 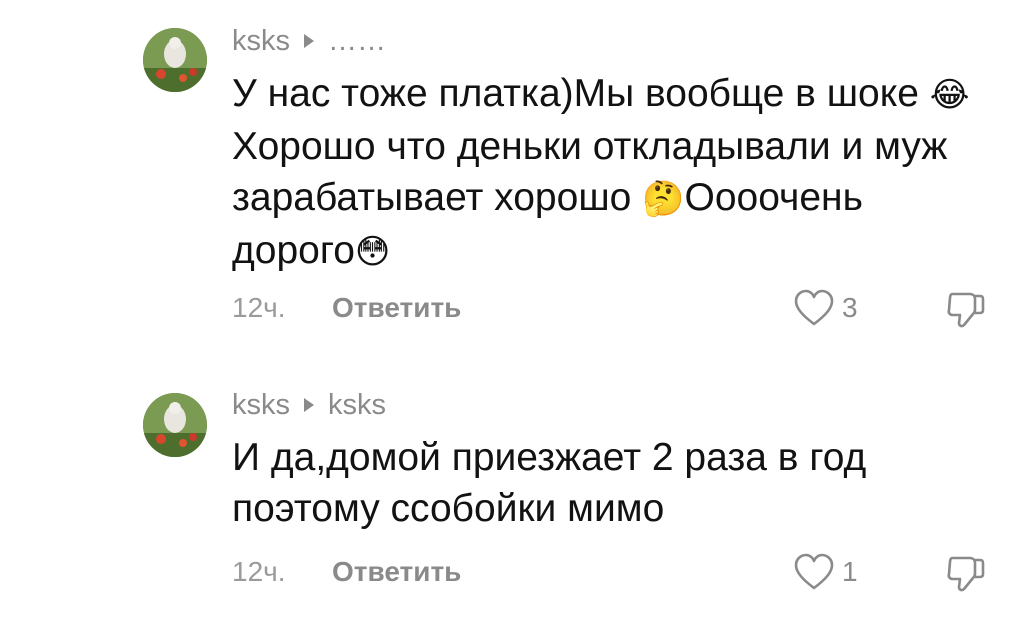 I want to click on reply-to-name: ksks, so click(x=357, y=405).